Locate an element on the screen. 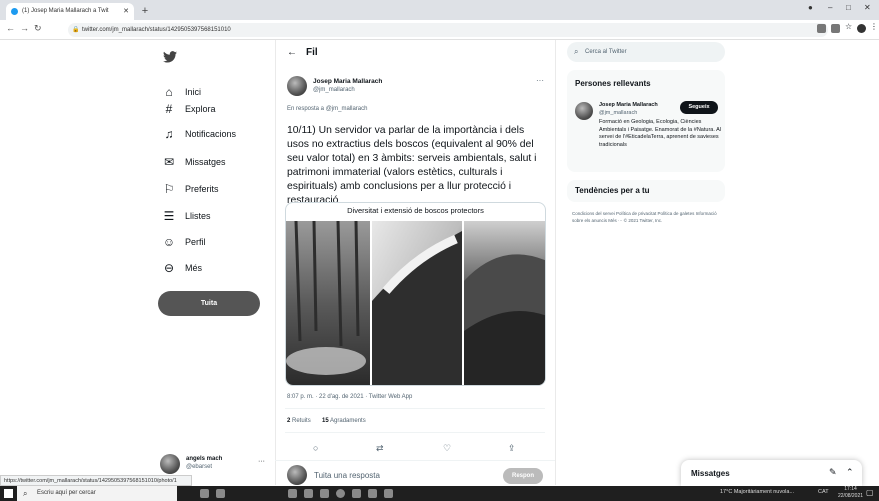 The image size is (879, 501). sidebar-item-mes: ⊖ Més is located at coordinates (181, 268).